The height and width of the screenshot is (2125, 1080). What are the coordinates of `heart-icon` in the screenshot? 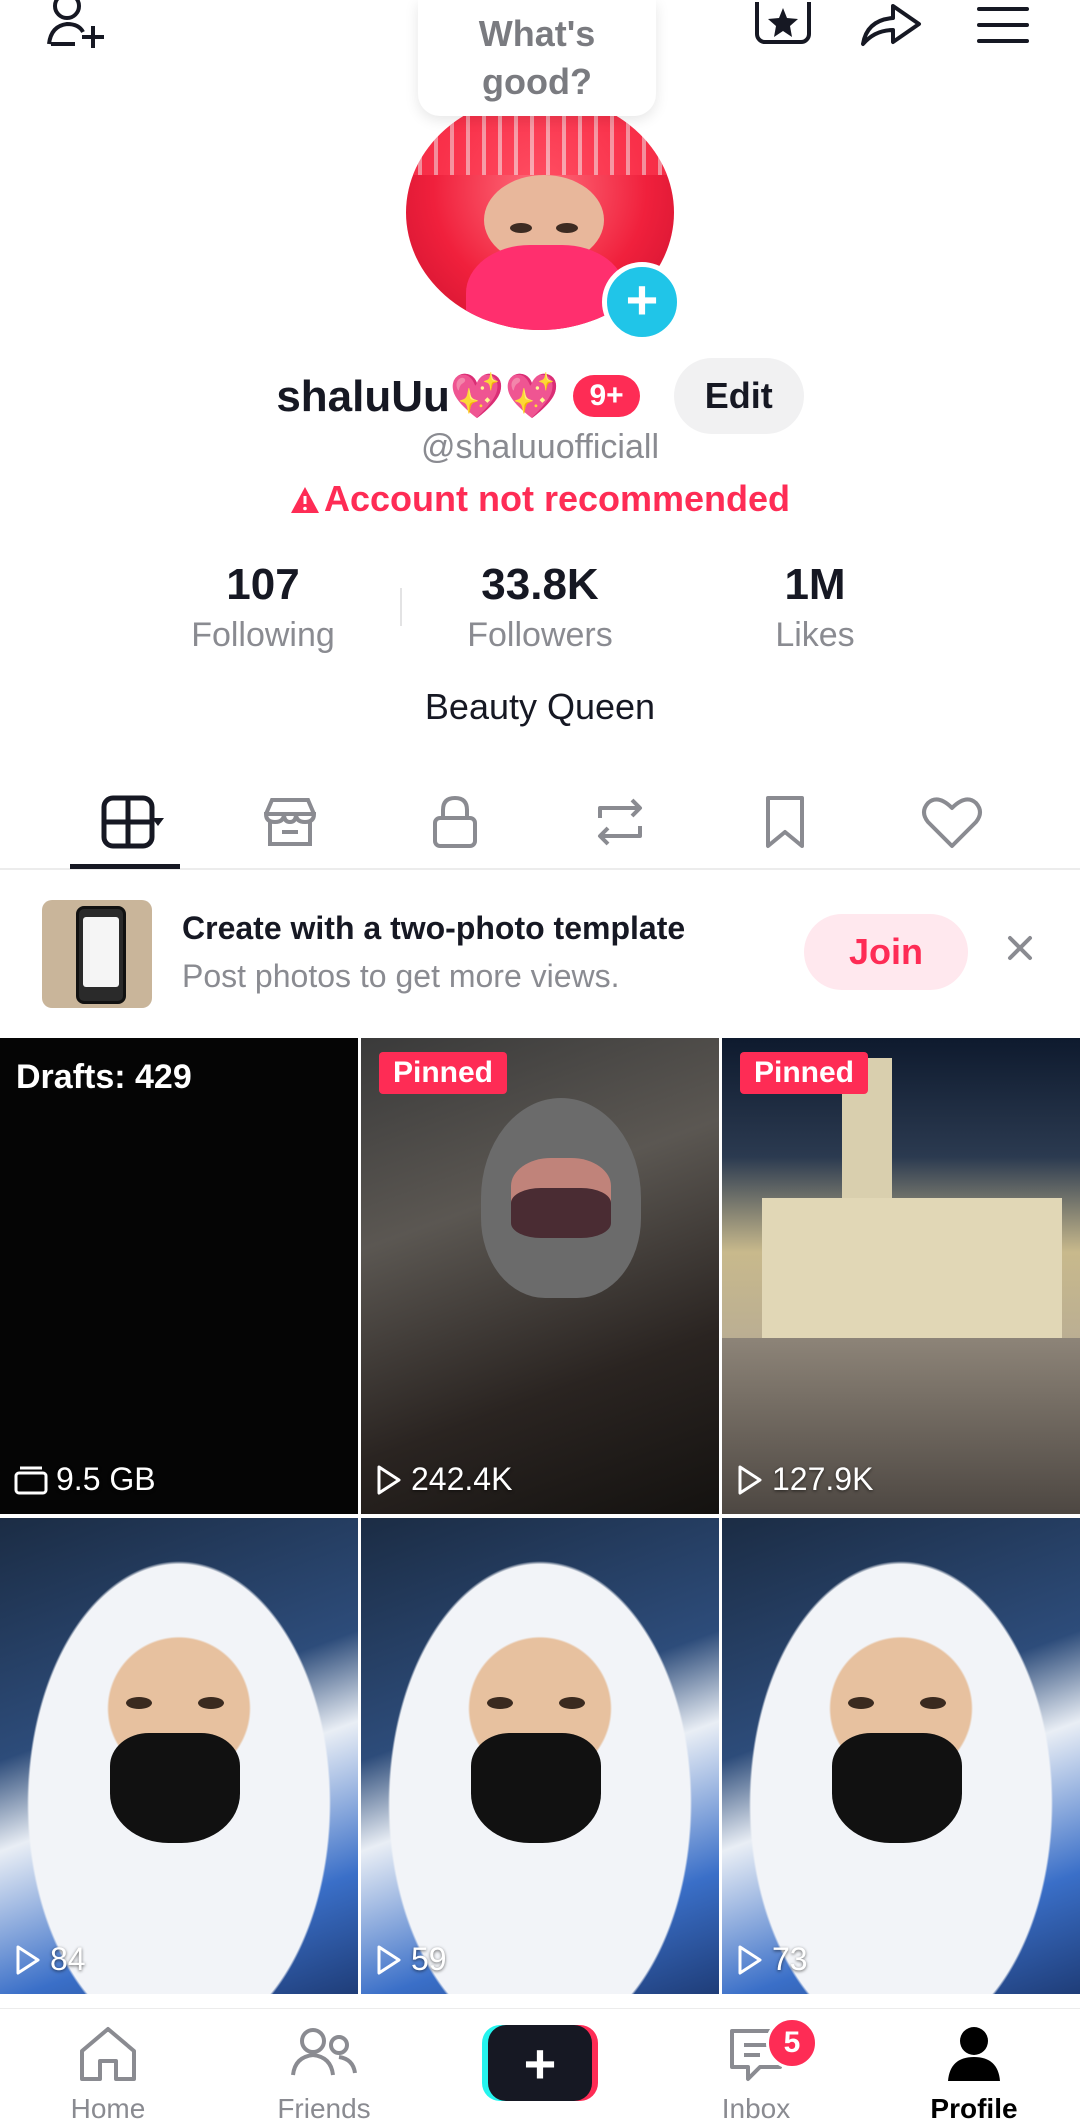 It's located at (952, 822).